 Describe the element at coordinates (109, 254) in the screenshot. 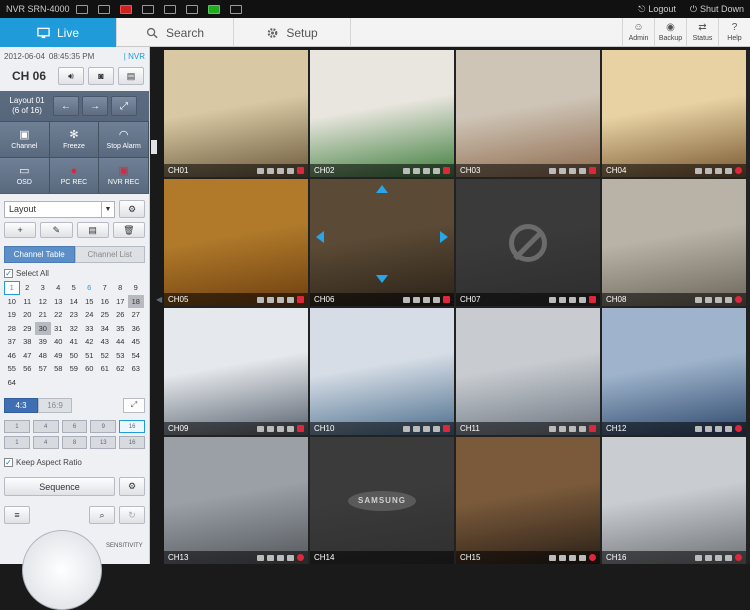

I see `tab-channel-list: Channel List` at that location.